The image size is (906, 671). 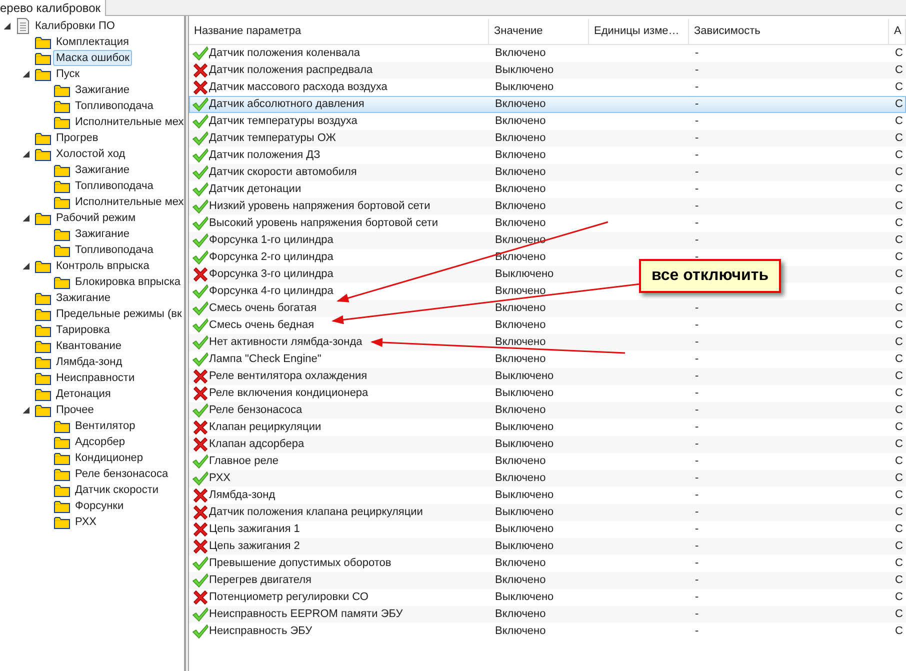 What do you see at coordinates (547, 614) in the screenshot?
I see `table-row: Неисправность EEPROM памяти ЭБУ Включено - C` at bounding box center [547, 614].